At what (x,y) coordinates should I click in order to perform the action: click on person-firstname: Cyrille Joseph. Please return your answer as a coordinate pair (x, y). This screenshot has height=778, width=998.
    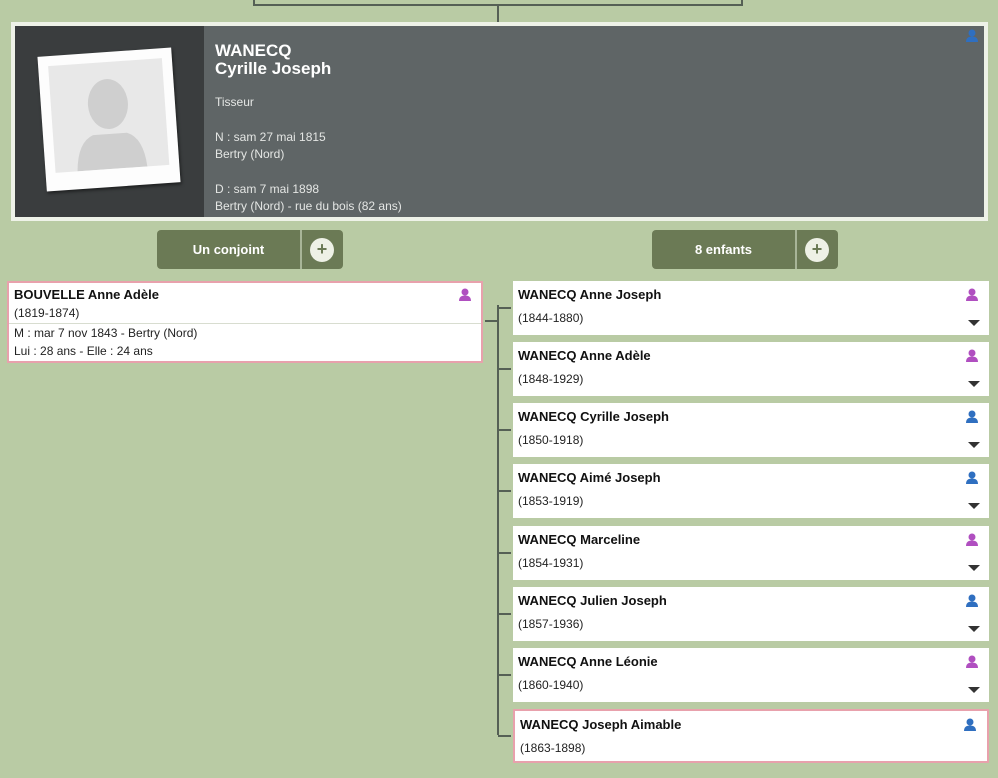
    Looking at the image, I should click on (273, 68).